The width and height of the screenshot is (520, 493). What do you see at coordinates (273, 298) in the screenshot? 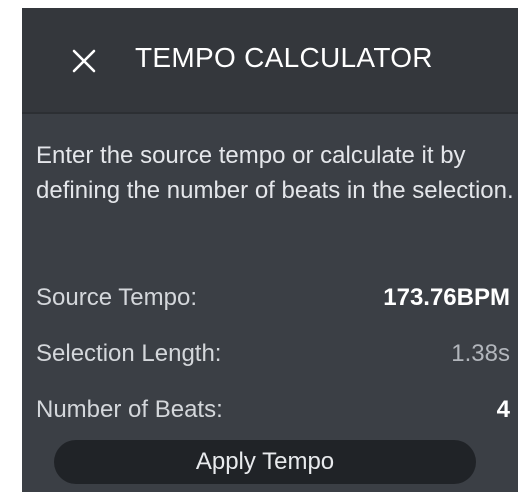
I see `source-tempo-row: Source Tempo: 173.76BPM` at bounding box center [273, 298].